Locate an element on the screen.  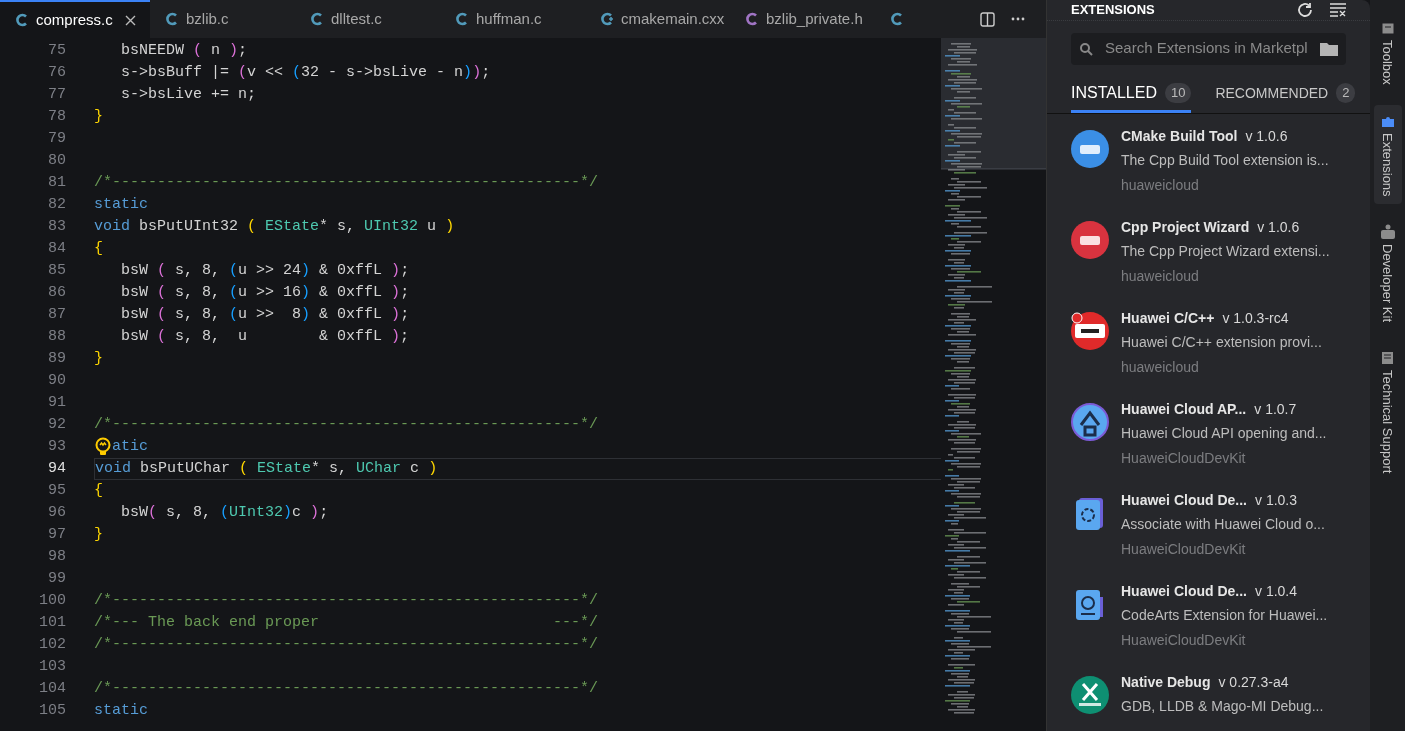
code-line: s->bsBuff |= (v << (32 - s->bsLive - n)); is located at coordinates (305, 72).